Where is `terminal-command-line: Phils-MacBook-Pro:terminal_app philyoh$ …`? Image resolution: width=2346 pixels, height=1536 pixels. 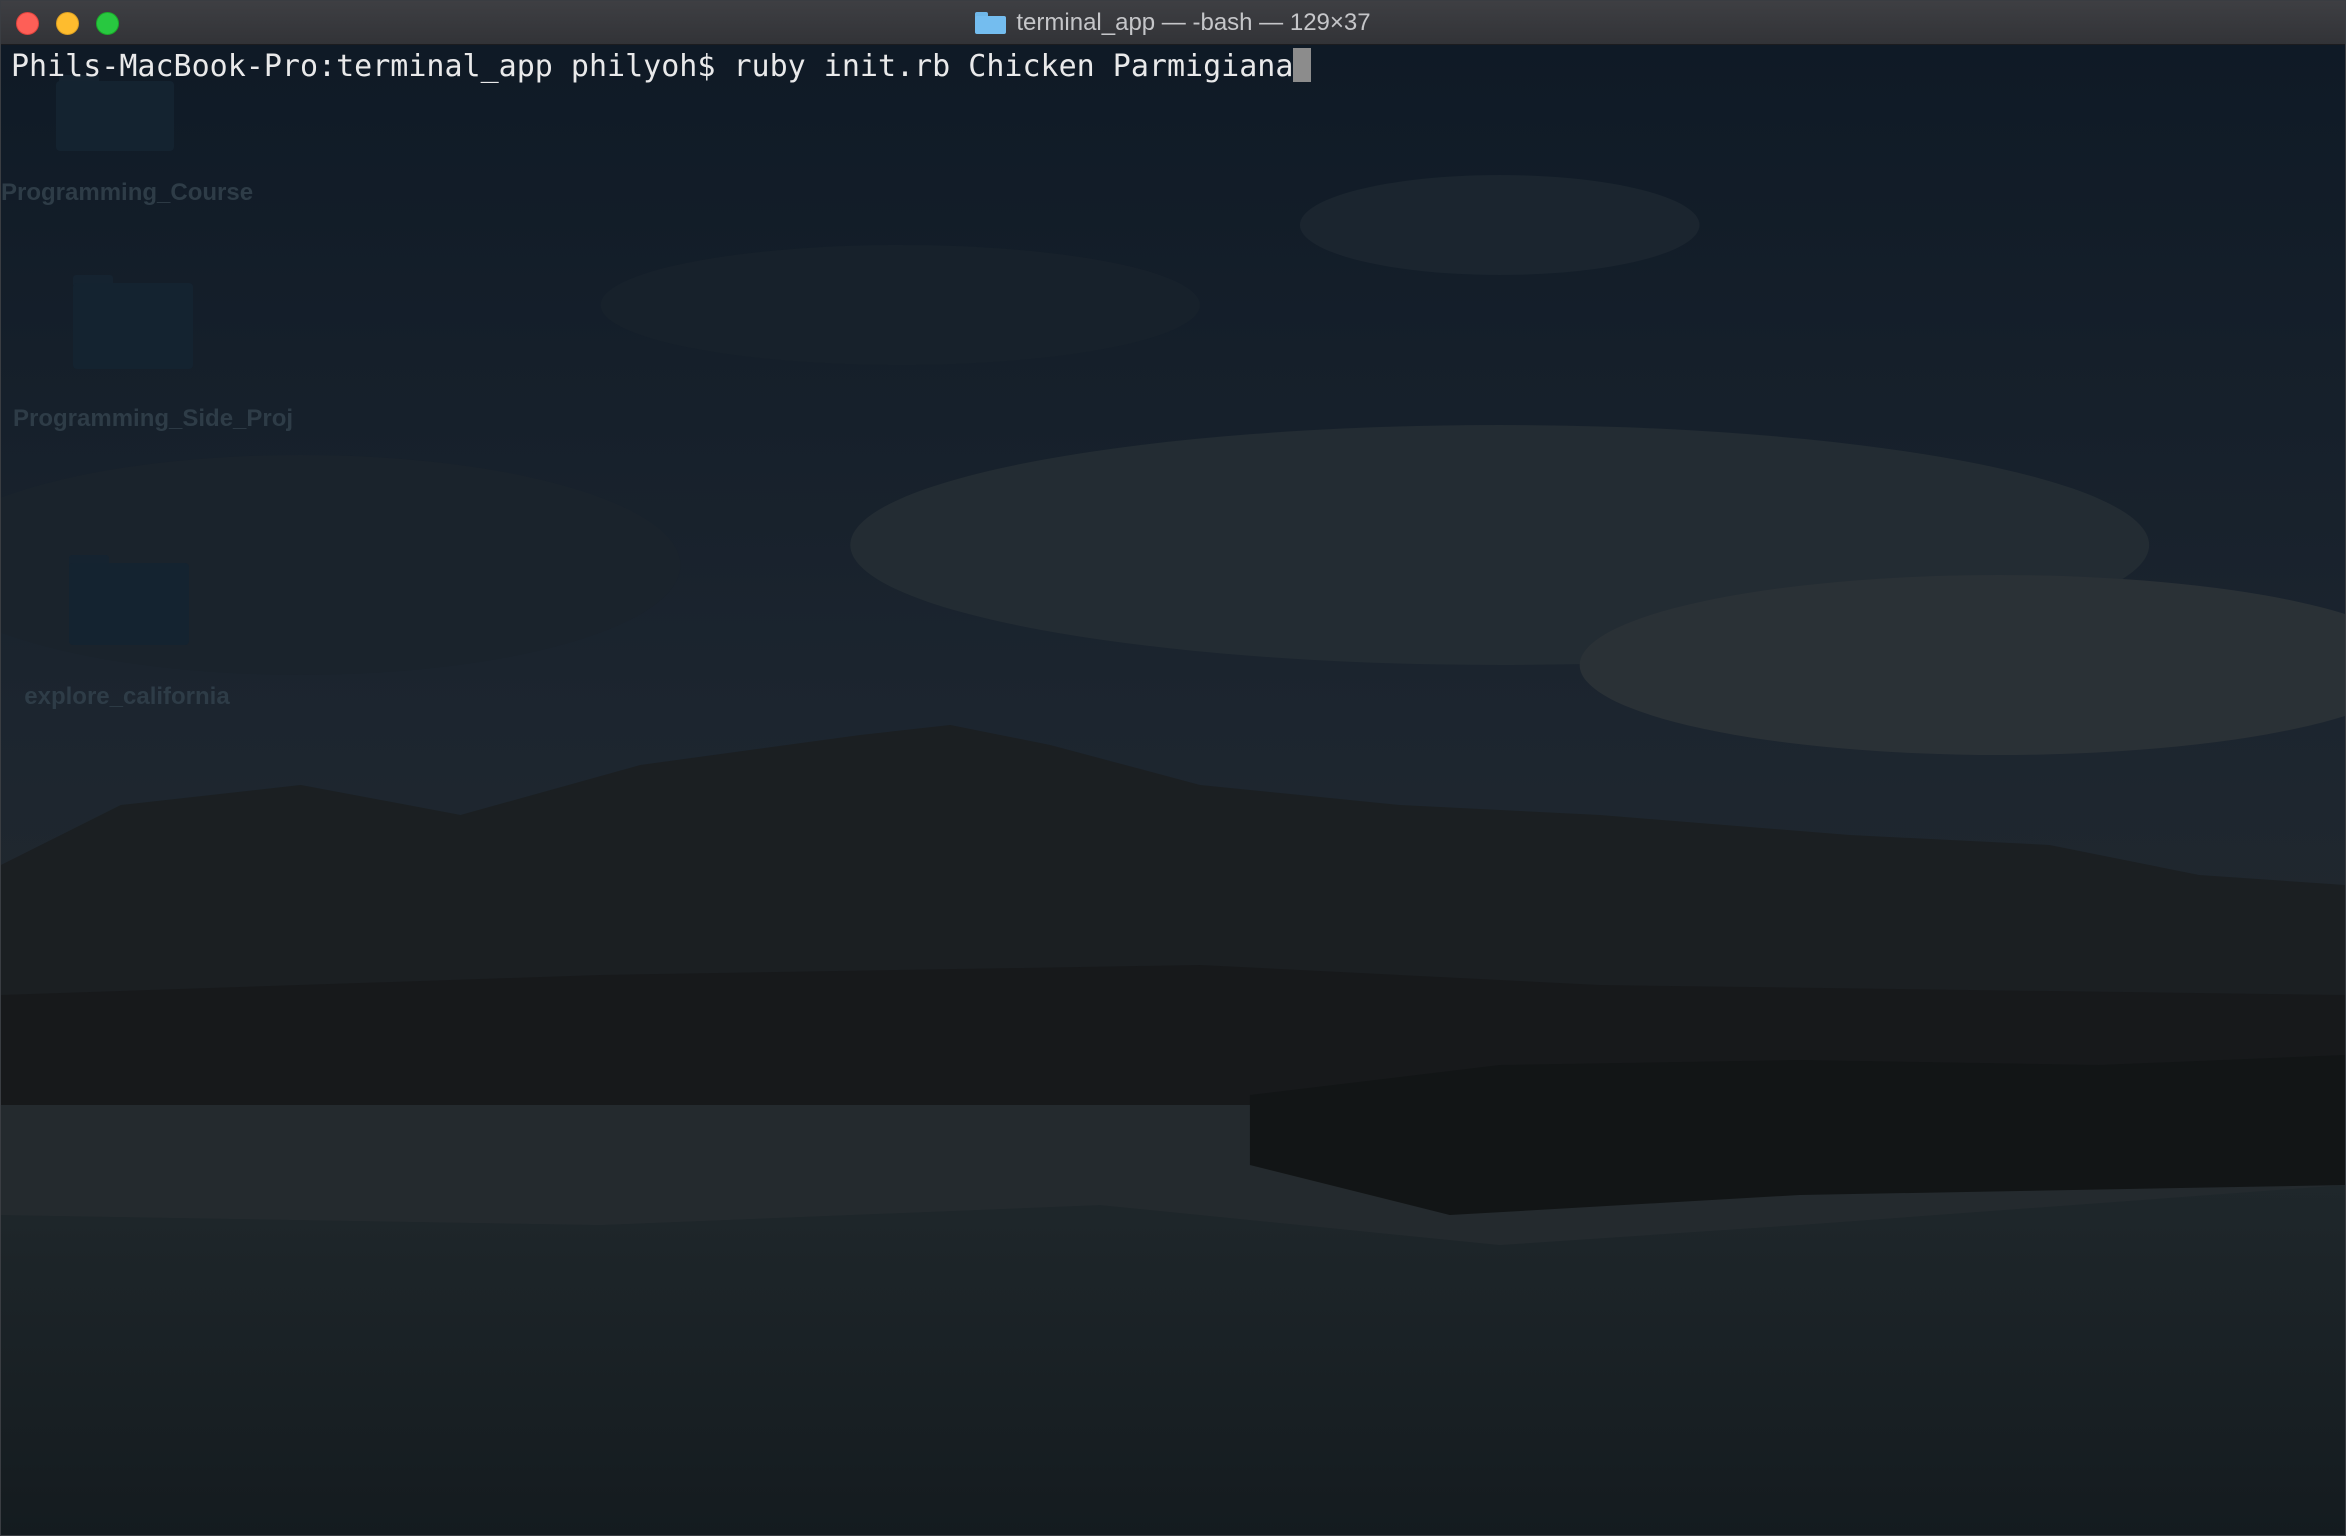 terminal-command-line: Phils-MacBook-Pro:terminal_app philyoh$ … is located at coordinates (661, 67).